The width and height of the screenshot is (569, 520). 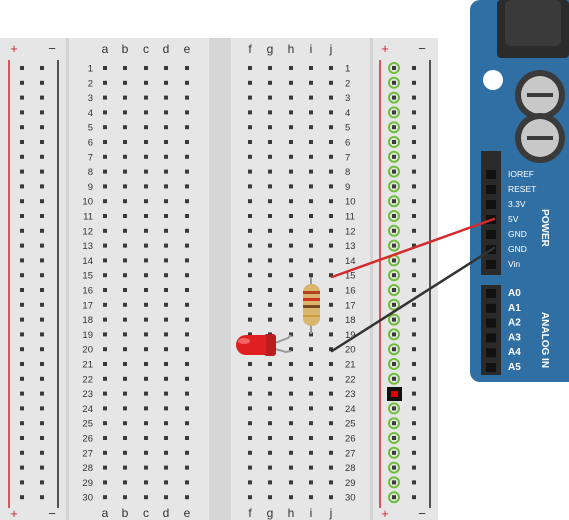 I want to click on hole-b2, so click(x=125, y=82).